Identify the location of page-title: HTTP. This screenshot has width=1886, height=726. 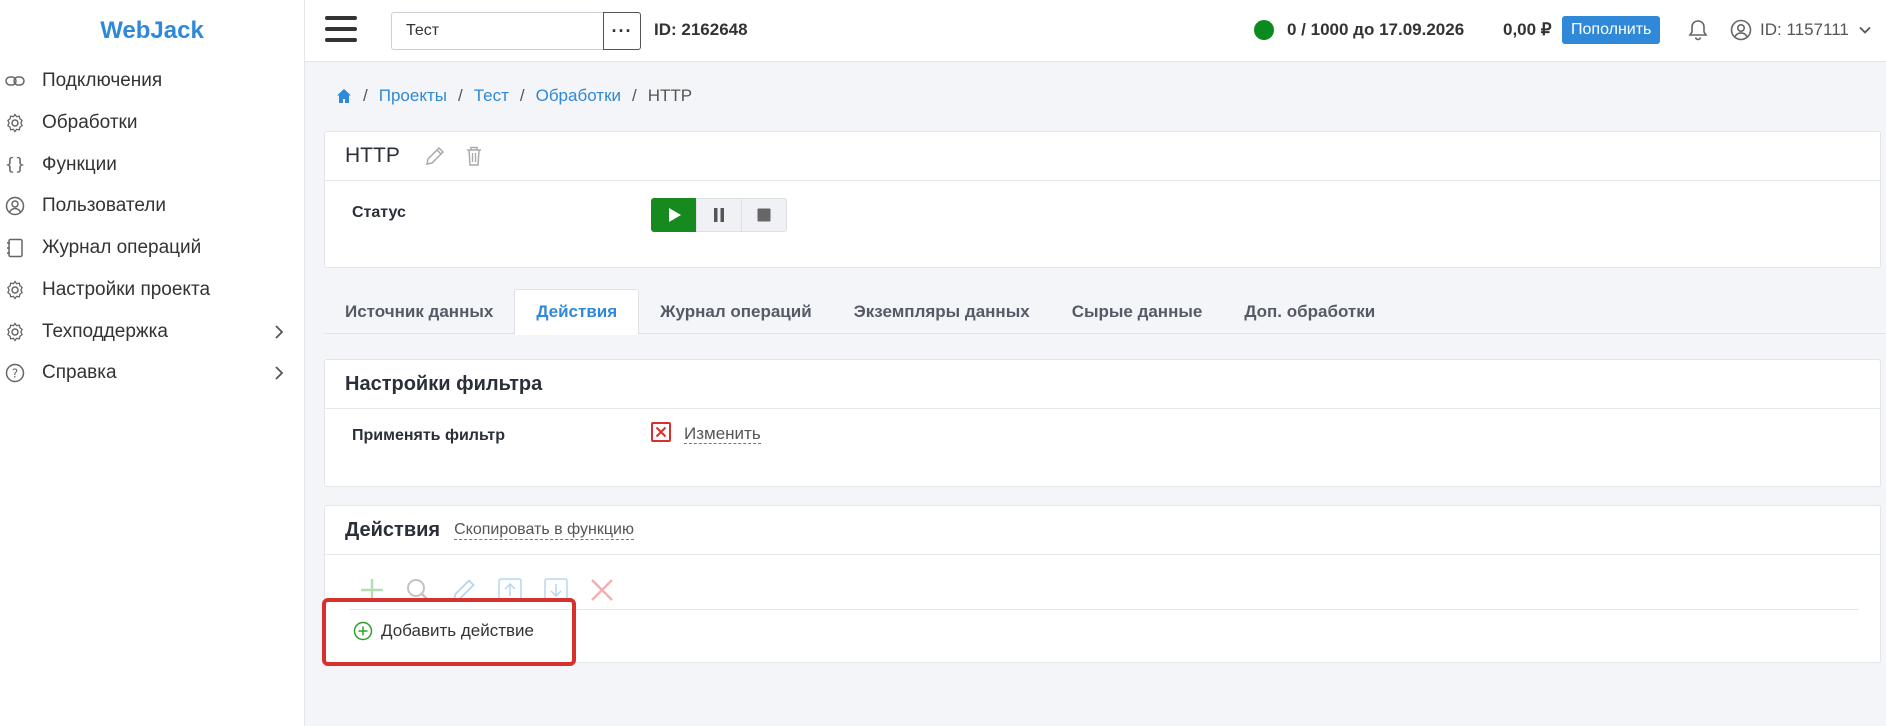
(372, 155).